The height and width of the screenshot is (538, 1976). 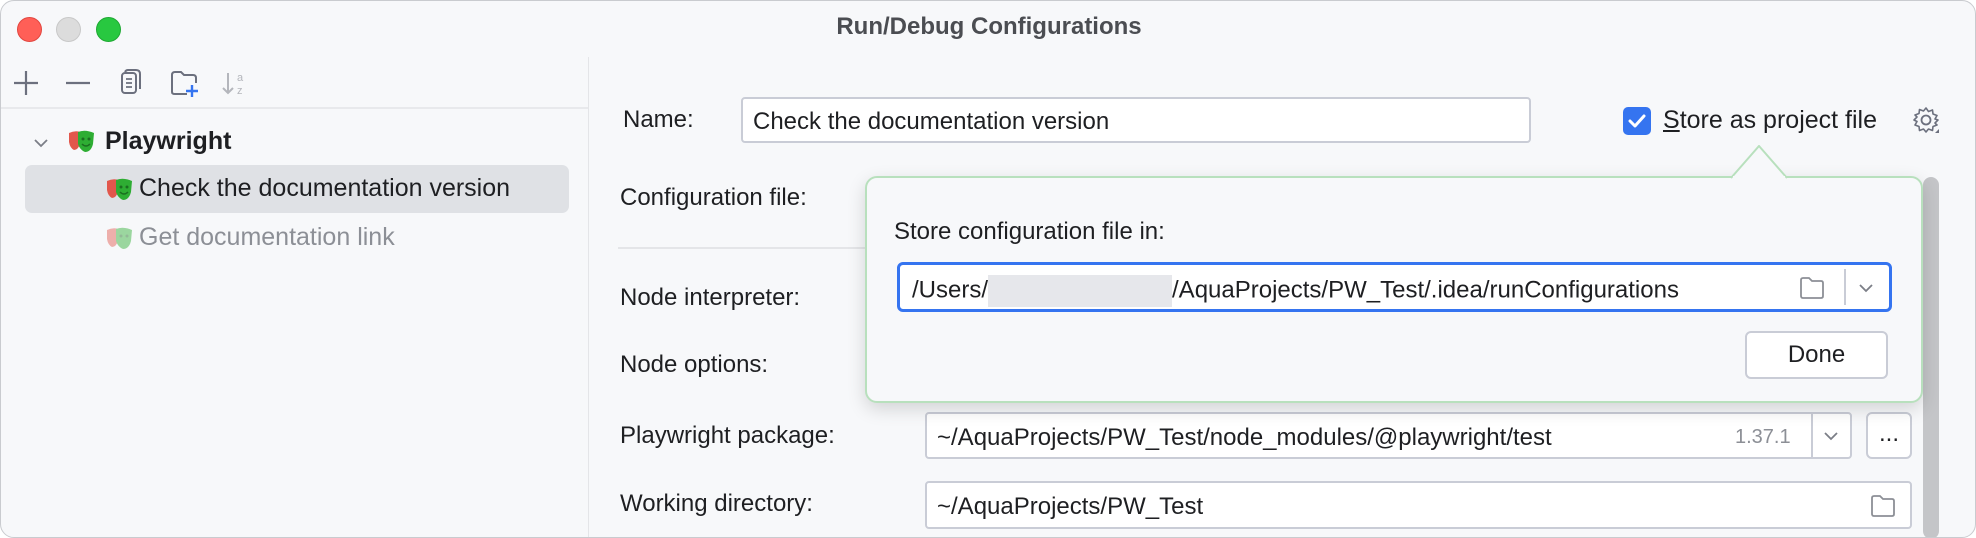 I want to click on tree-item-label: Get documentation link, so click(x=267, y=237).